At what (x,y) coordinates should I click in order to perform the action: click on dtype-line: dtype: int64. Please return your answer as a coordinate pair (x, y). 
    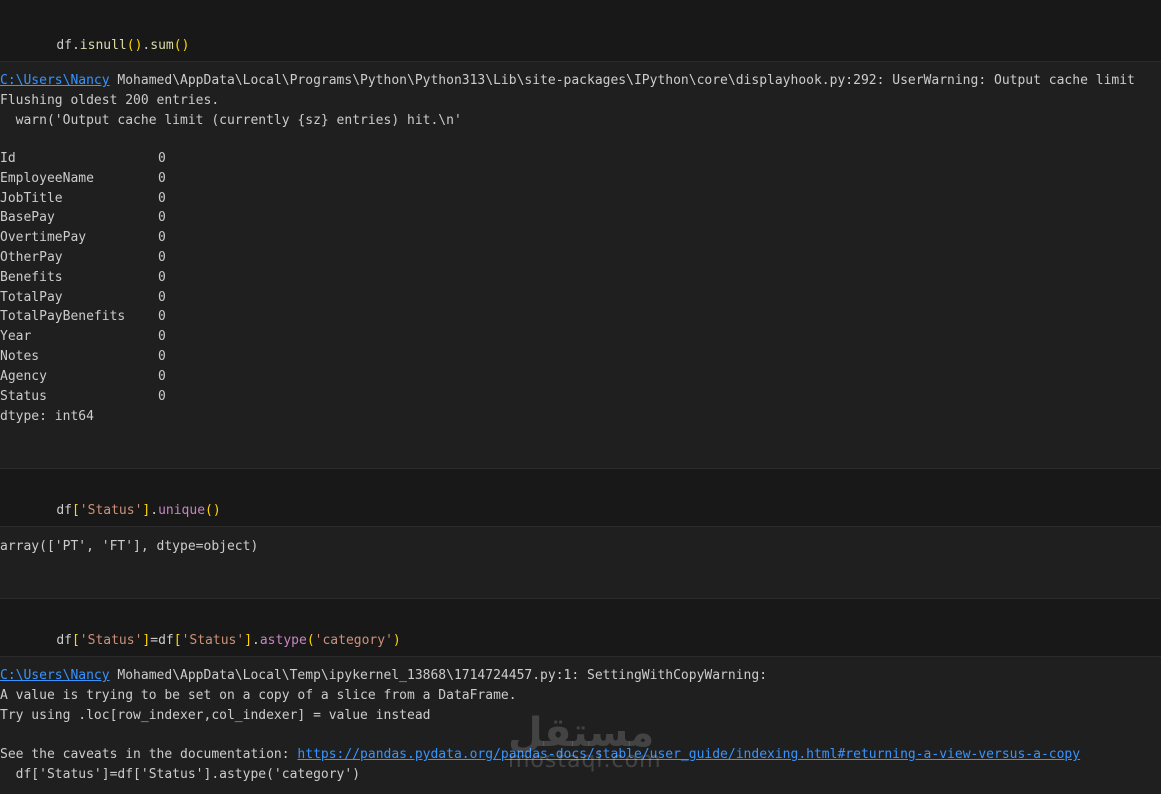
    Looking at the image, I should click on (47, 416).